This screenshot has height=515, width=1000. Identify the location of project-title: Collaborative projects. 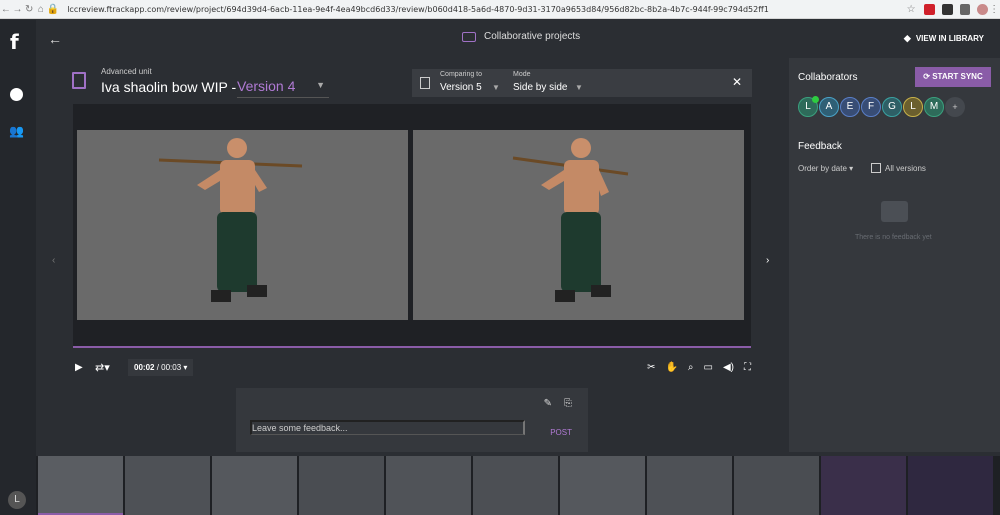
(521, 36).